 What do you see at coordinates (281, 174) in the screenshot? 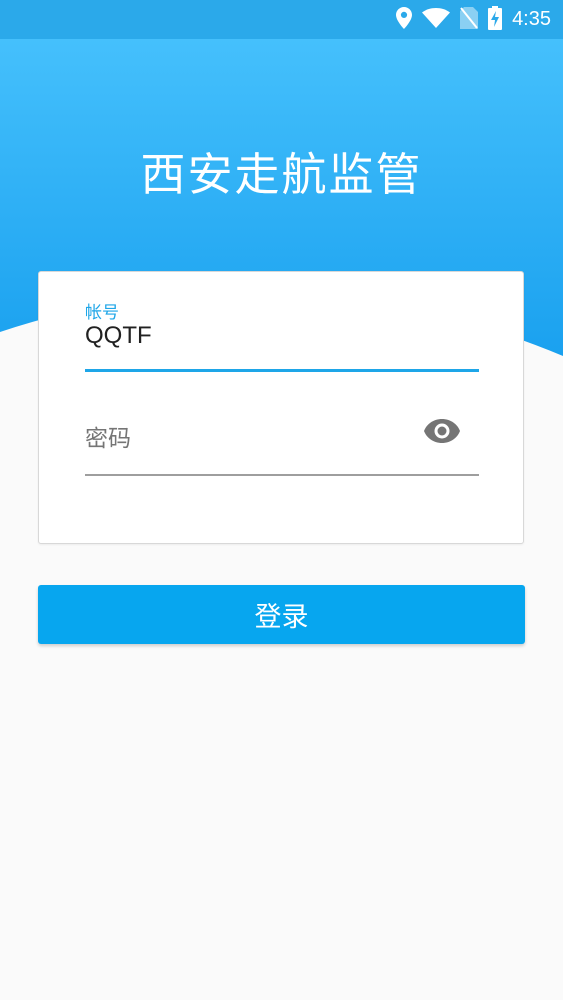
I see `app-title: 西安走航监管` at bounding box center [281, 174].